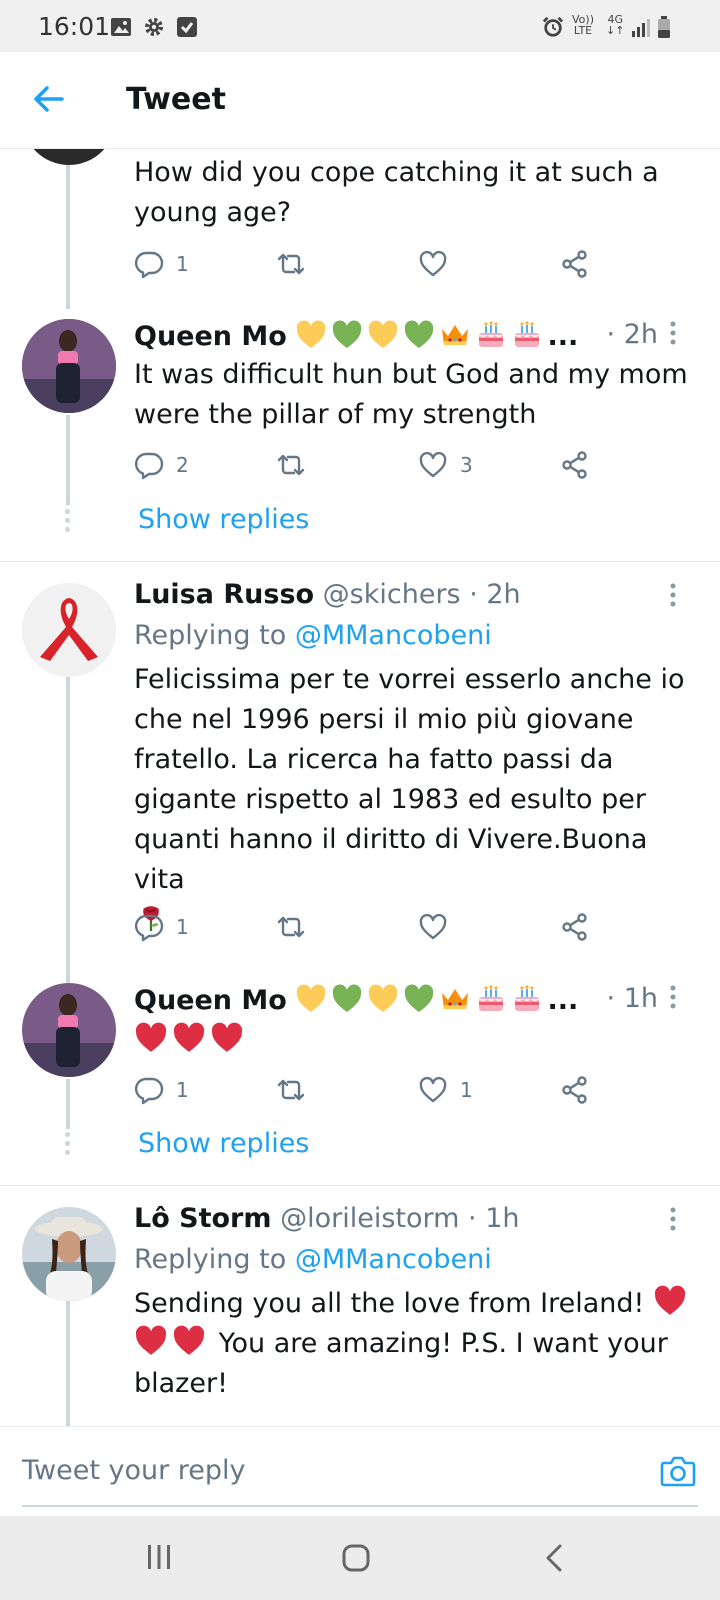 The image size is (720, 1600). Describe the element at coordinates (203, 1218) in the screenshot. I see `author-name: Lô Storm` at that location.